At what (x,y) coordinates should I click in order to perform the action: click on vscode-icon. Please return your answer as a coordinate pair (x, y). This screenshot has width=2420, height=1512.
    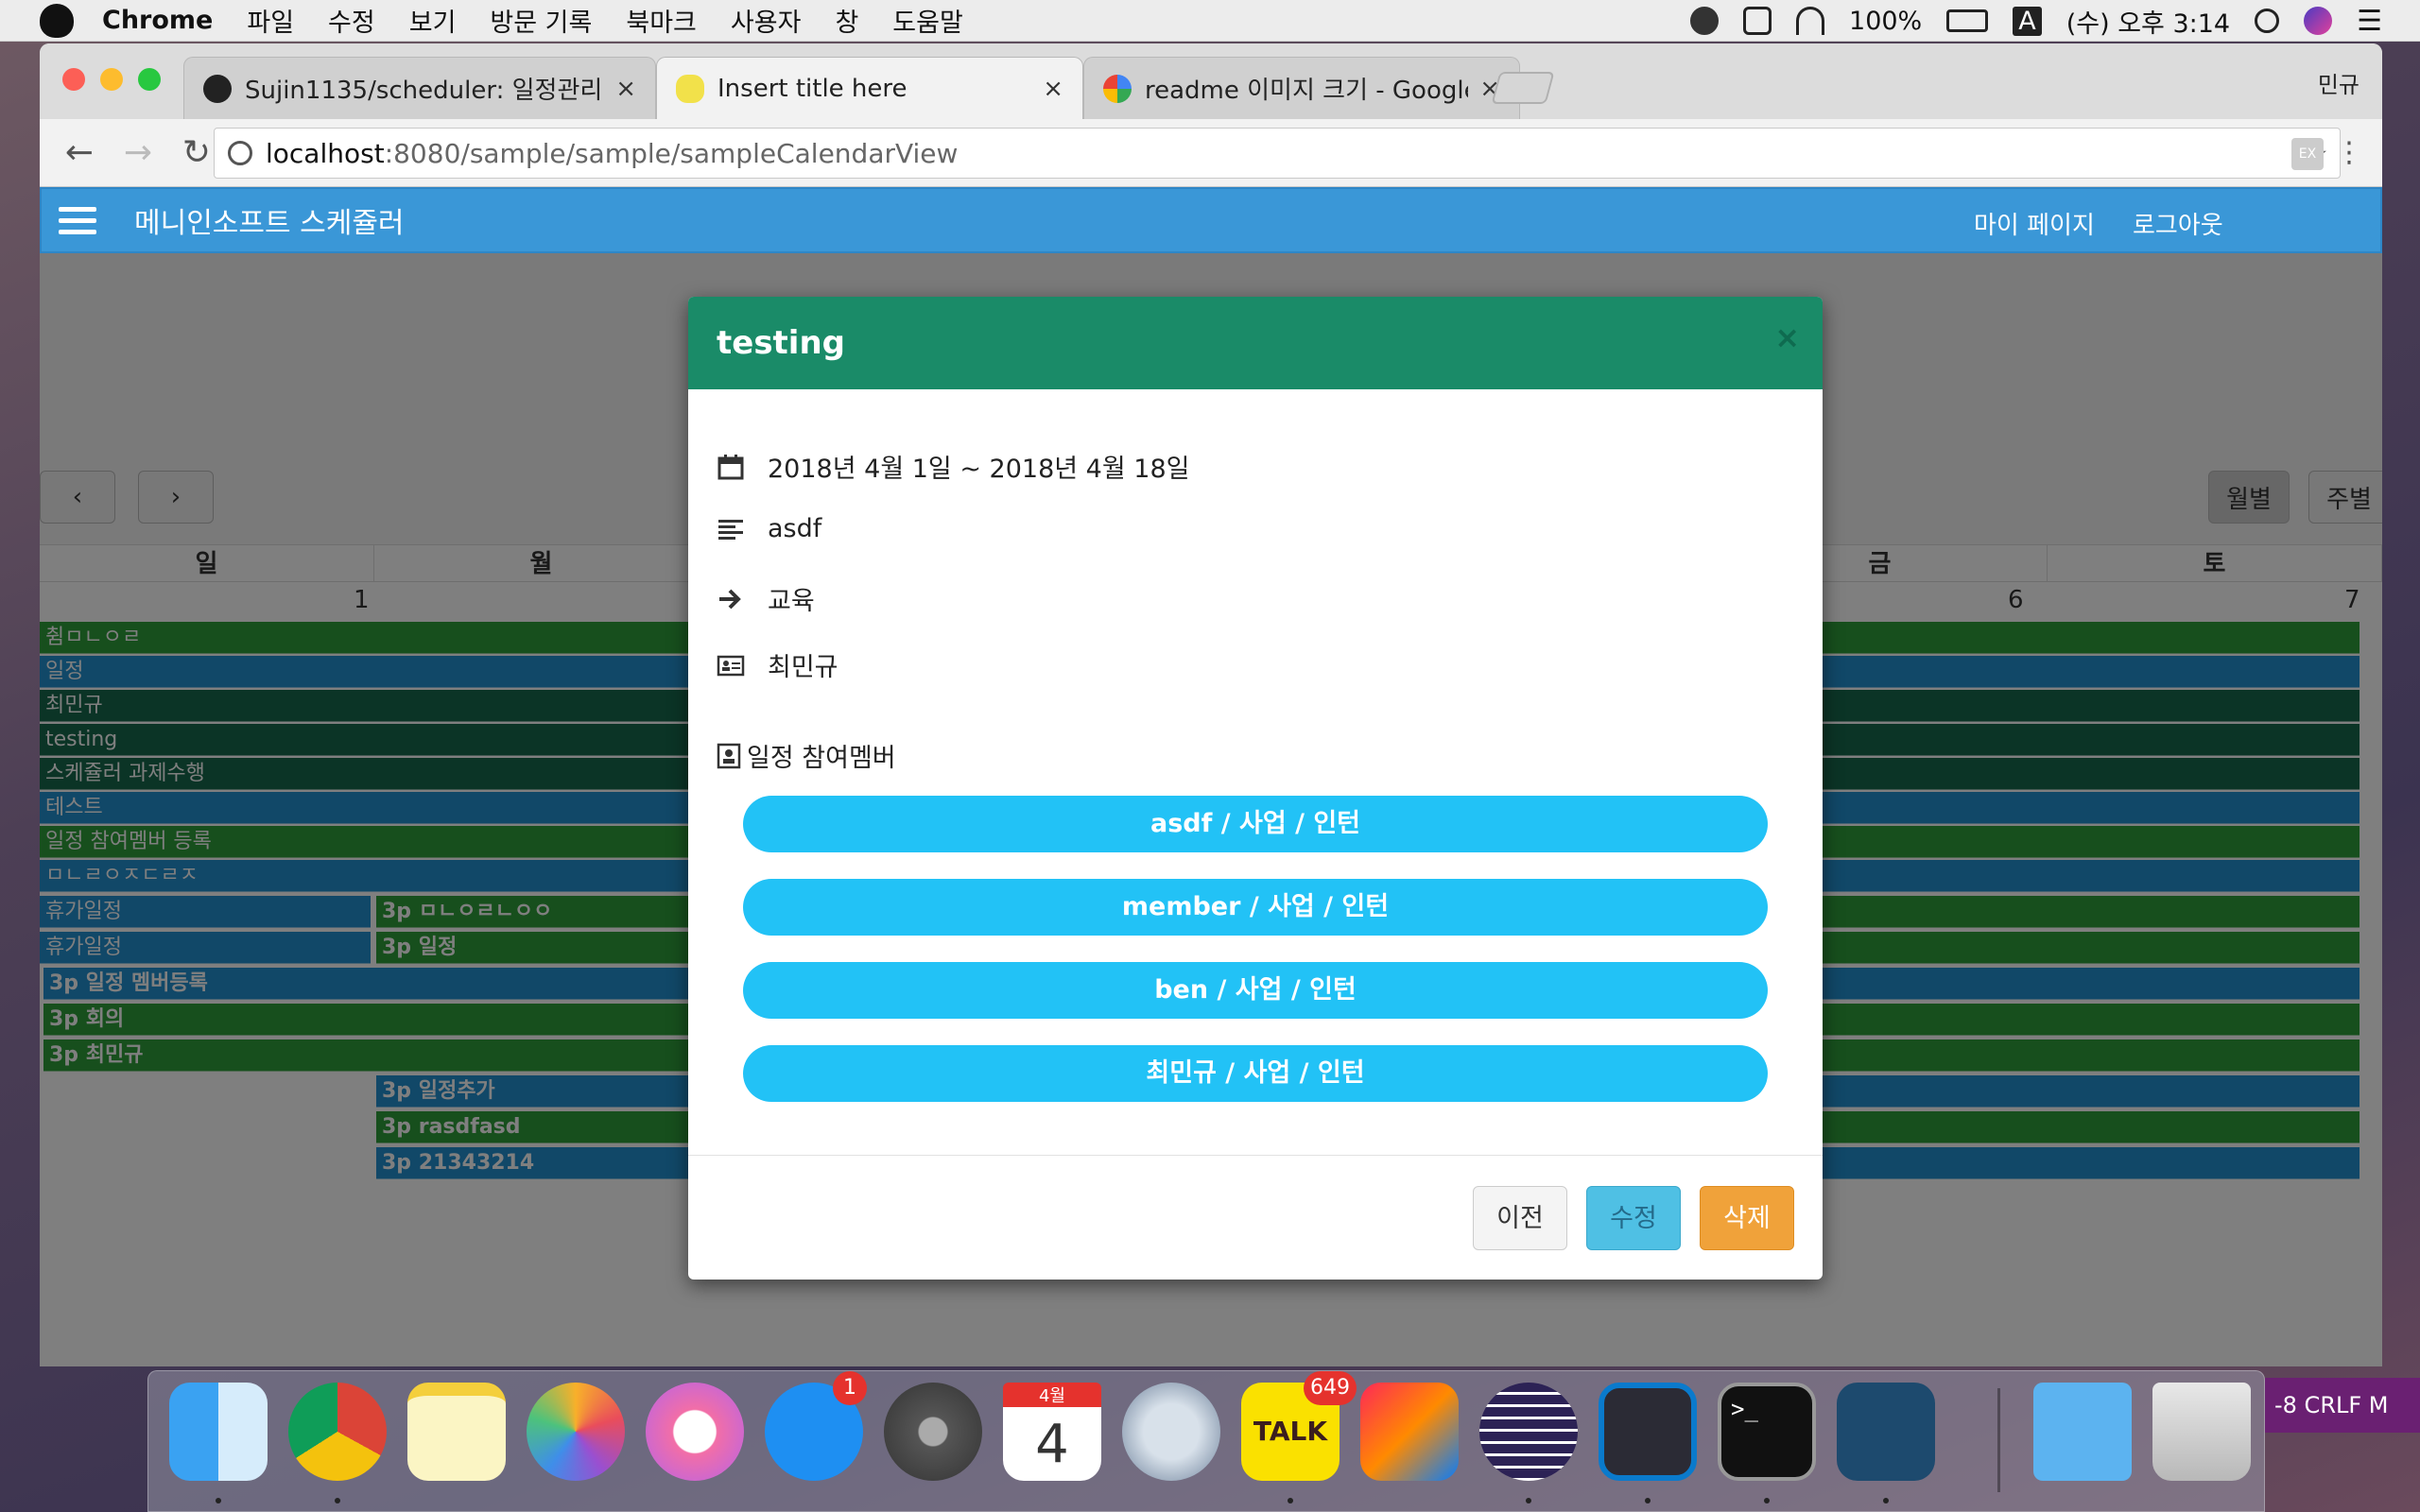
    Looking at the image, I should click on (1648, 1432).